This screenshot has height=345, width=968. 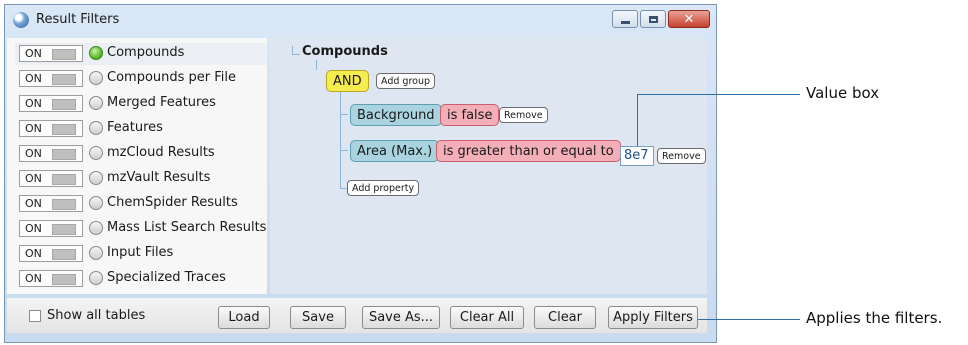 I want to click on apply-filters-button: Apply Filters, so click(x=653, y=317).